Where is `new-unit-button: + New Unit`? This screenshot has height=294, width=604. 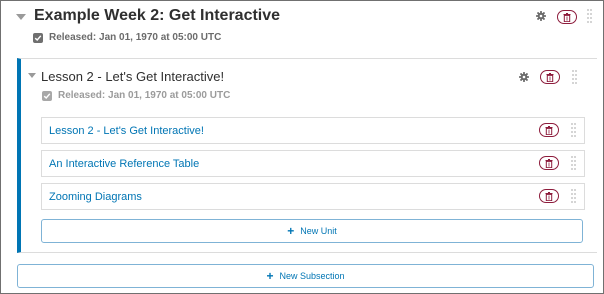 new-unit-button: + New Unit is located at coordinates (312, 231).